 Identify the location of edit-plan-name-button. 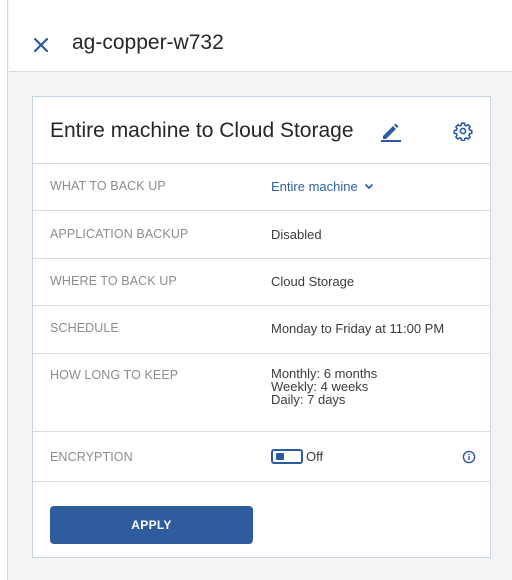
(391, 132).